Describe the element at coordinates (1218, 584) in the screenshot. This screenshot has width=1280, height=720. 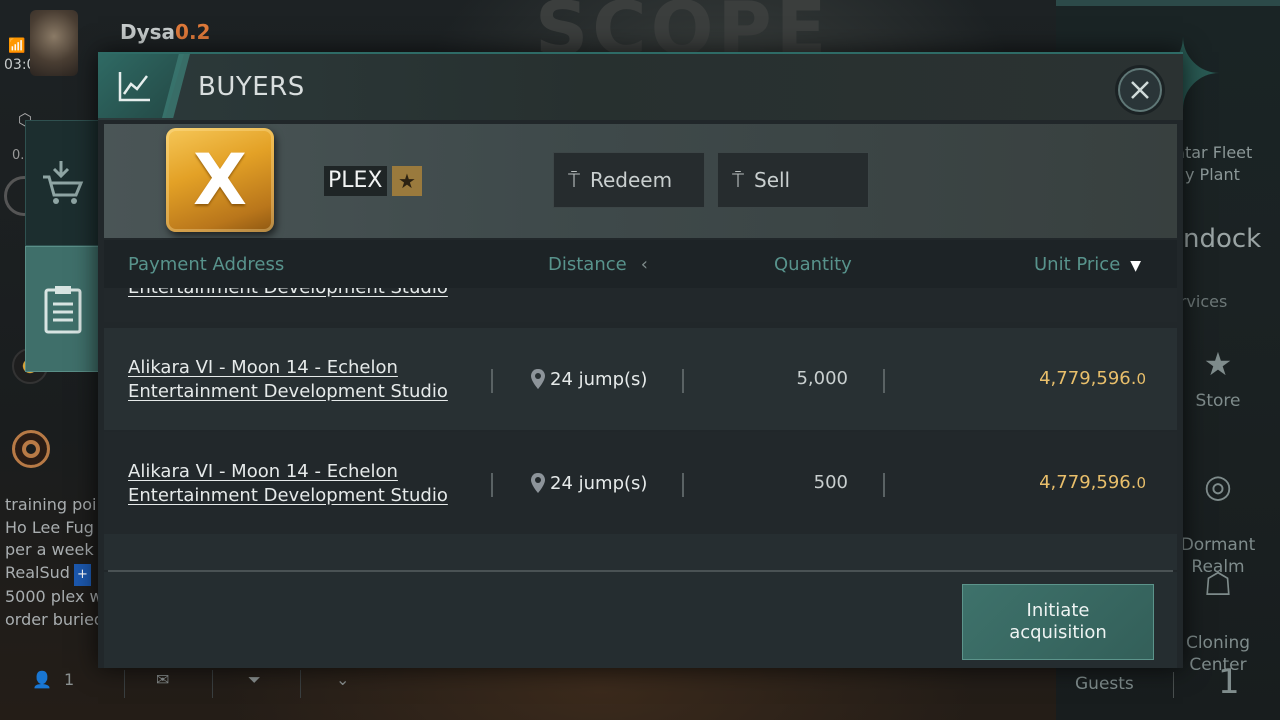
I see `cloning-center-icon: ☖` at that location.